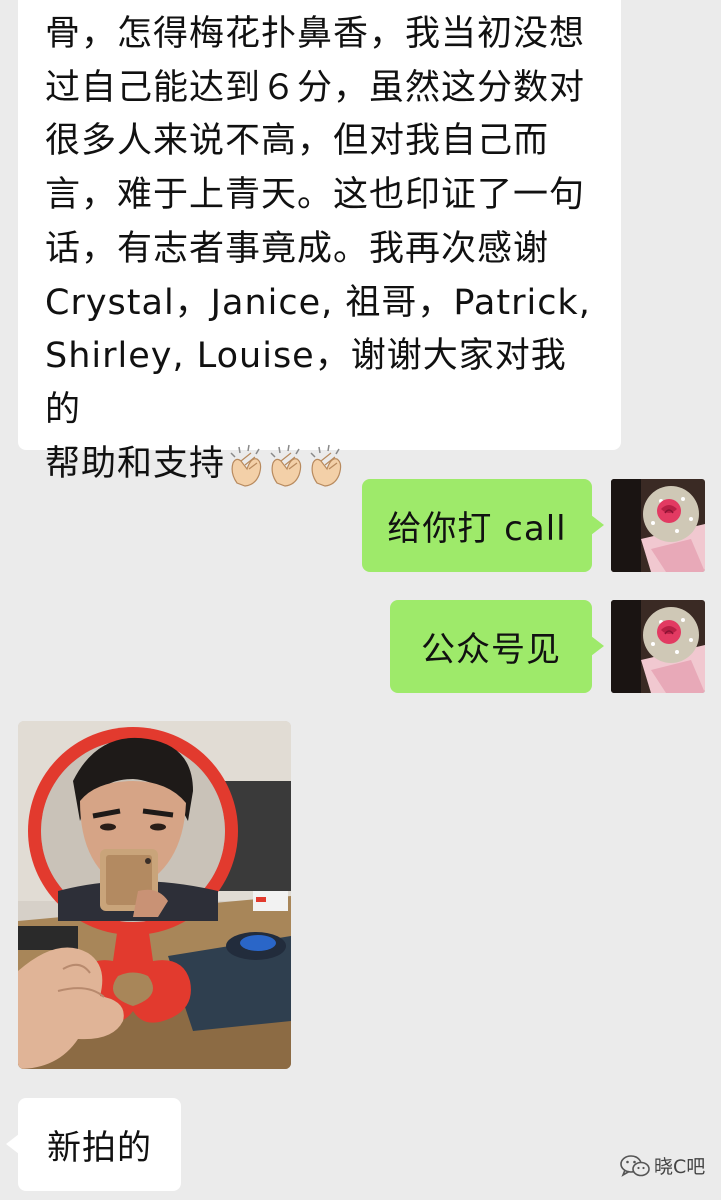 This screenshot has height=1200, width=721. I want to click on incoming-message-bubble: 新拍的, so click(93, 1144).